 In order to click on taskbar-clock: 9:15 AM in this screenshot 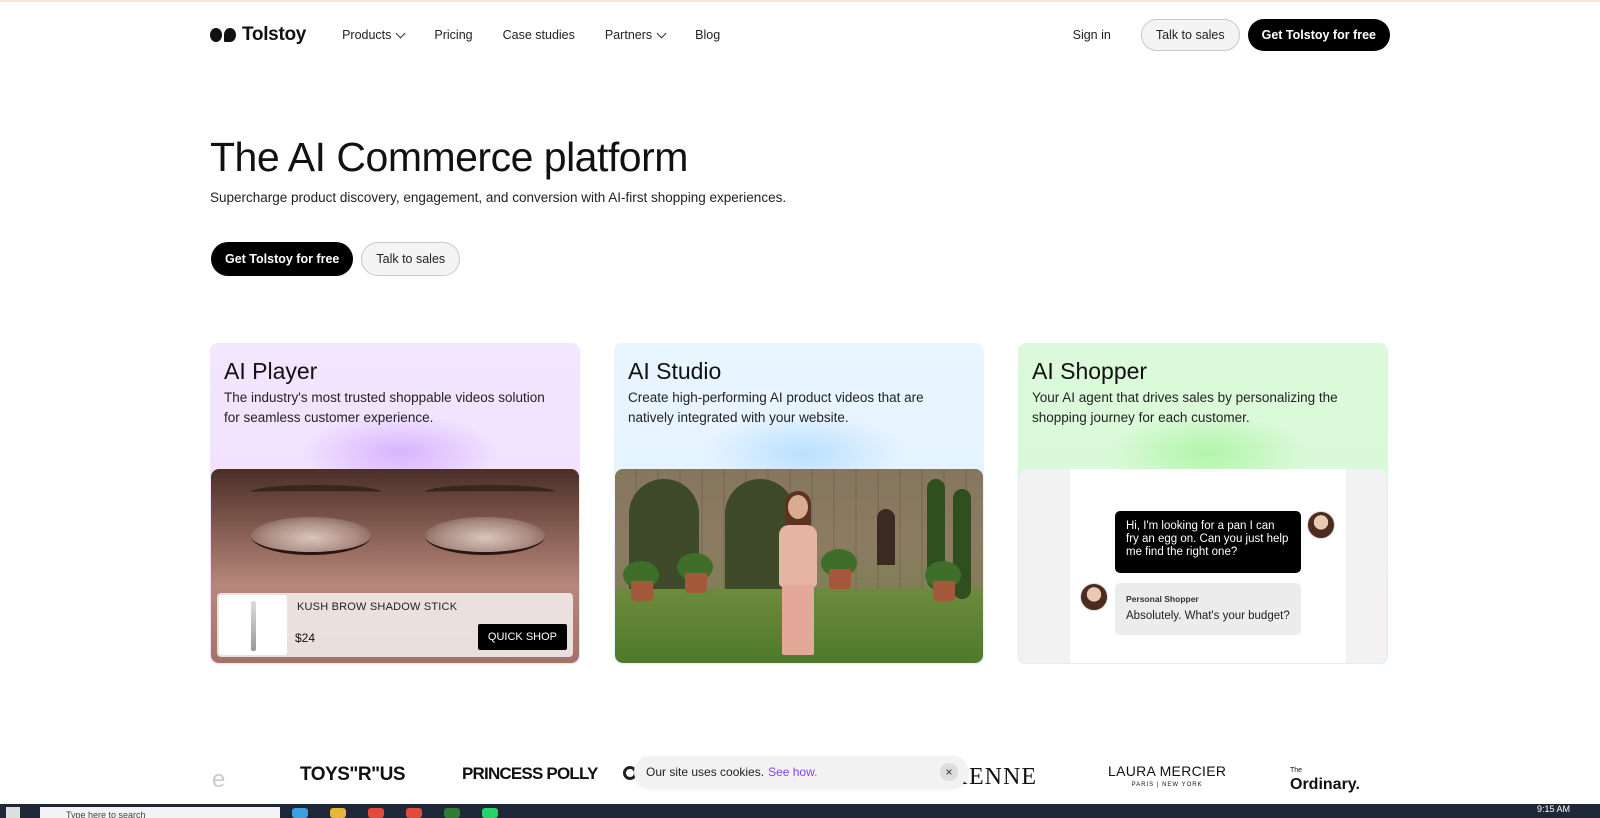, I will do `click(1553, 809)`.